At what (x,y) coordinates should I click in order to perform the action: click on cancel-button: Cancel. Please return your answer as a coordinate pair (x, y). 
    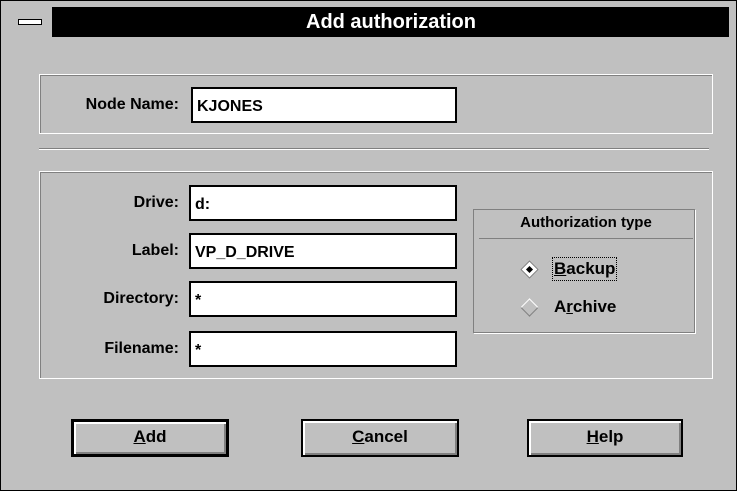
    Looking at the image, I should click on (380, 438).